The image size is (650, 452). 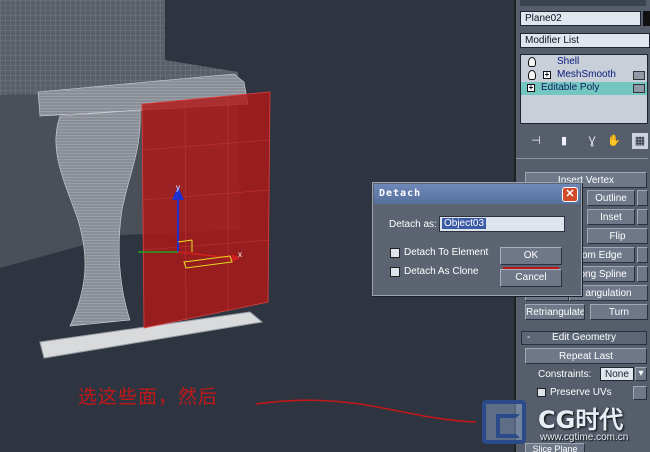 I want to click on spline-settings-button, so click(x=642, y=274).